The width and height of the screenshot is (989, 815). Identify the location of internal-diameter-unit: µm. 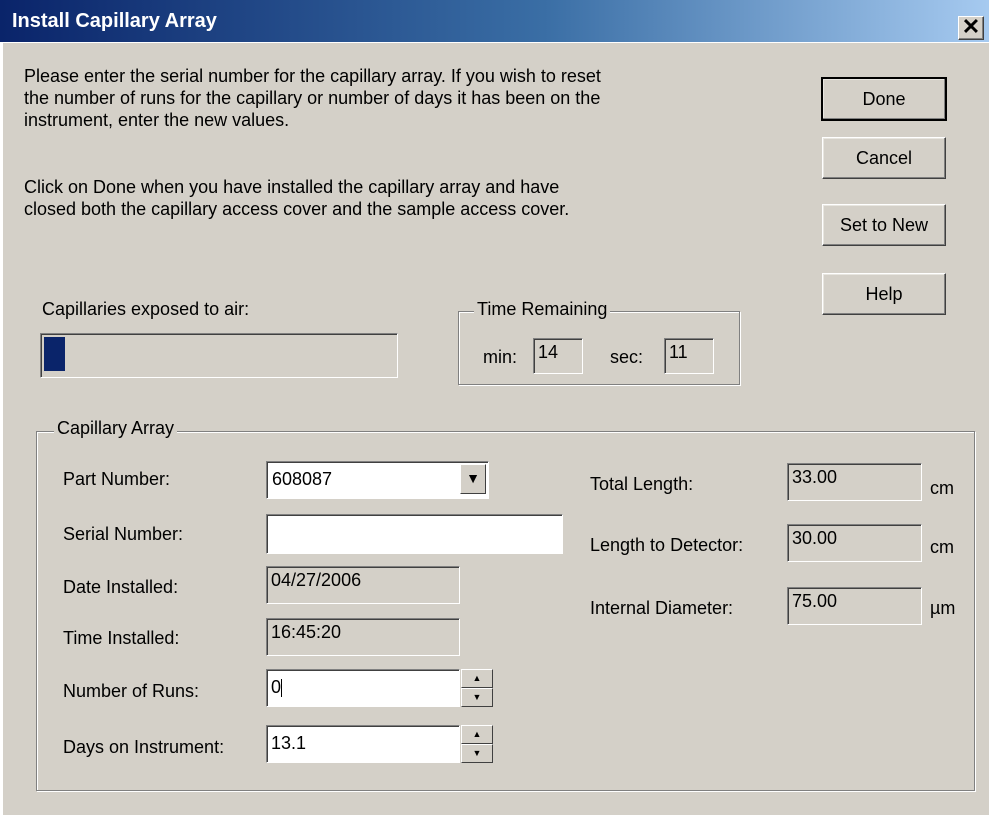
(943, 608).